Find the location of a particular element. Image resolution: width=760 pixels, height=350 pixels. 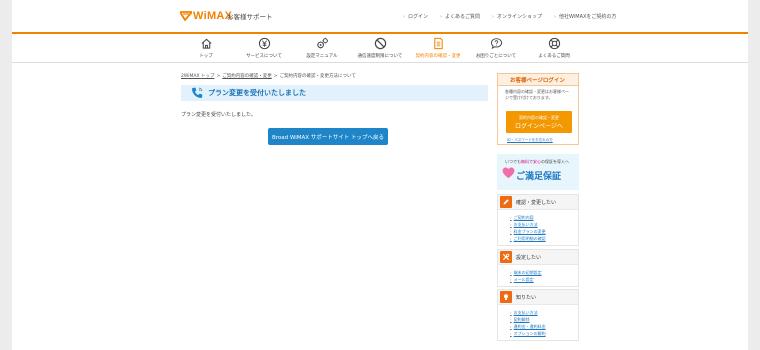

yen-icon is located at coordinates (264, 43).